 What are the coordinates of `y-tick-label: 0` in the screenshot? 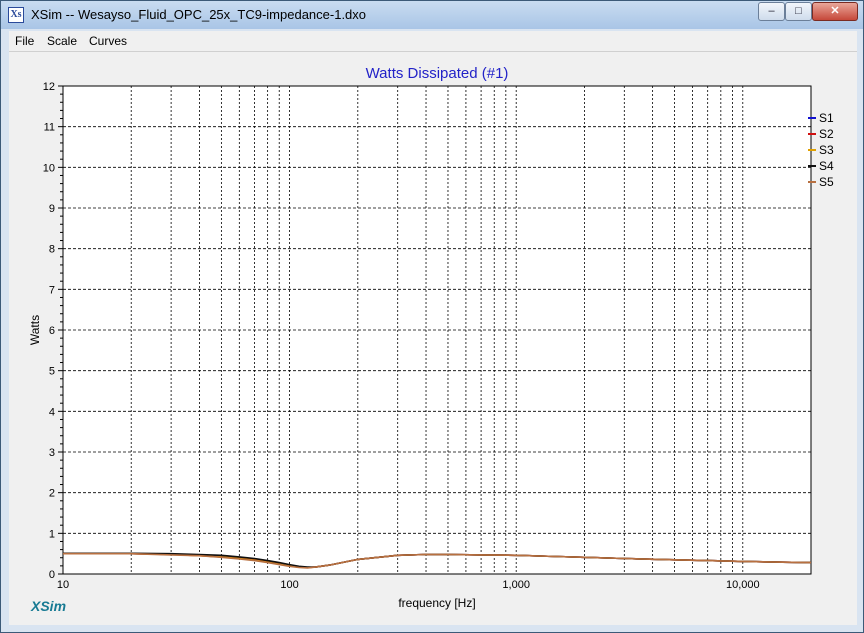 It's located at (52, 575).